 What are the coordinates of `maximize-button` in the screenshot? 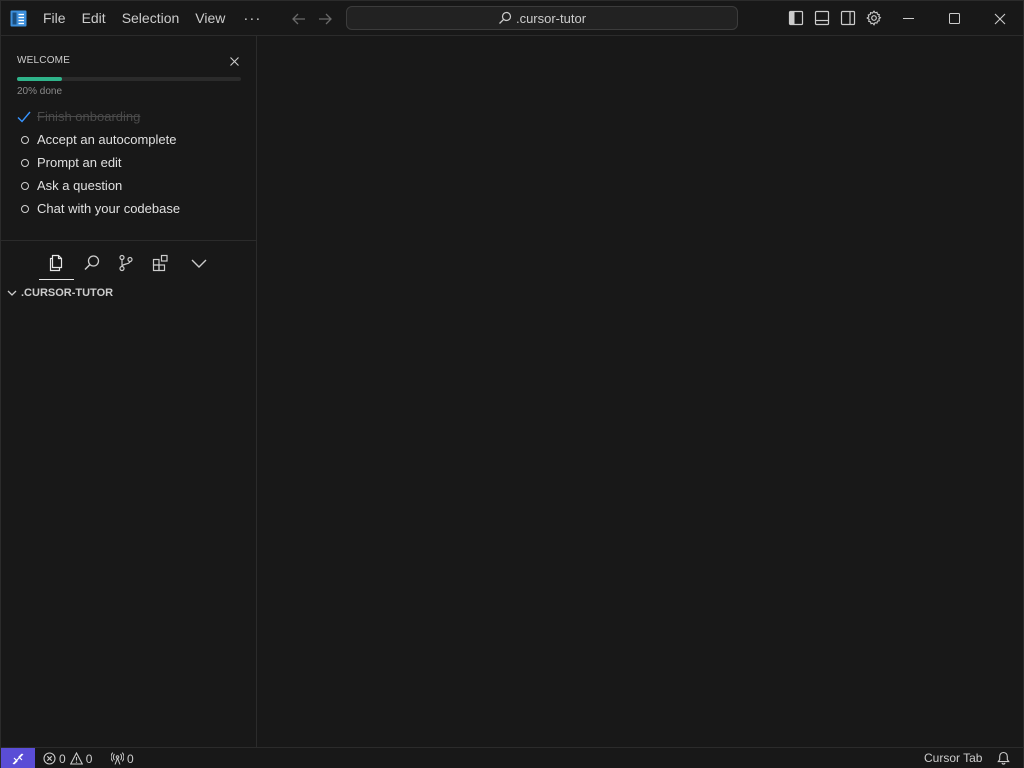 It's located at (954, 18).